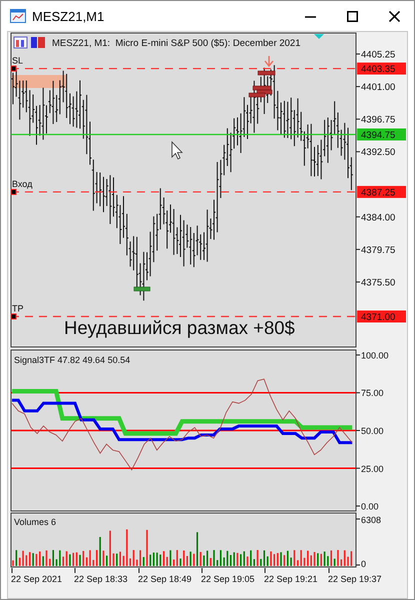  Describe the element at coordinates (378, 218) in the screenshot. I see `price-axis-label: 4384.00` at that location.